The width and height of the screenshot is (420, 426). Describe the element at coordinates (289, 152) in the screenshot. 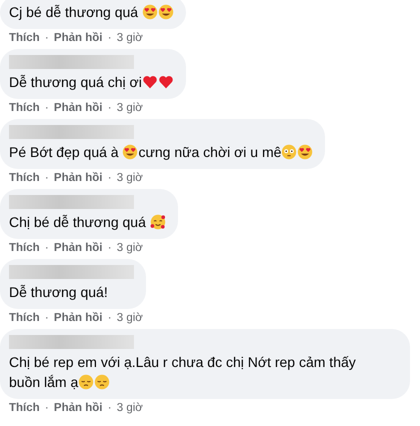

I see `flushed-emoji-icon` at that location.